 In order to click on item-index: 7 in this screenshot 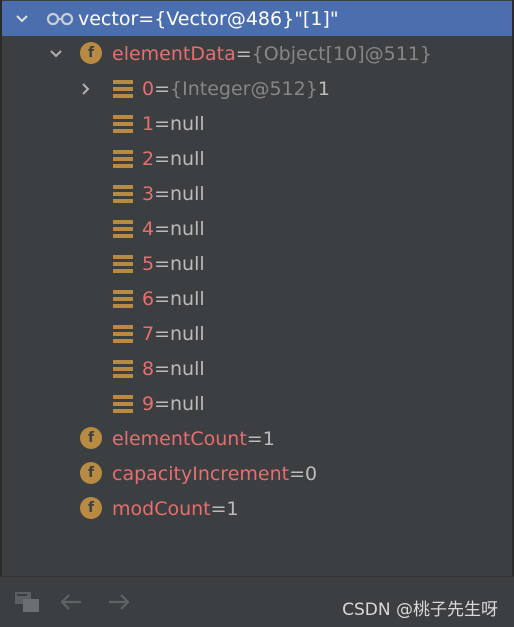, I will do `click(148, 333)`.